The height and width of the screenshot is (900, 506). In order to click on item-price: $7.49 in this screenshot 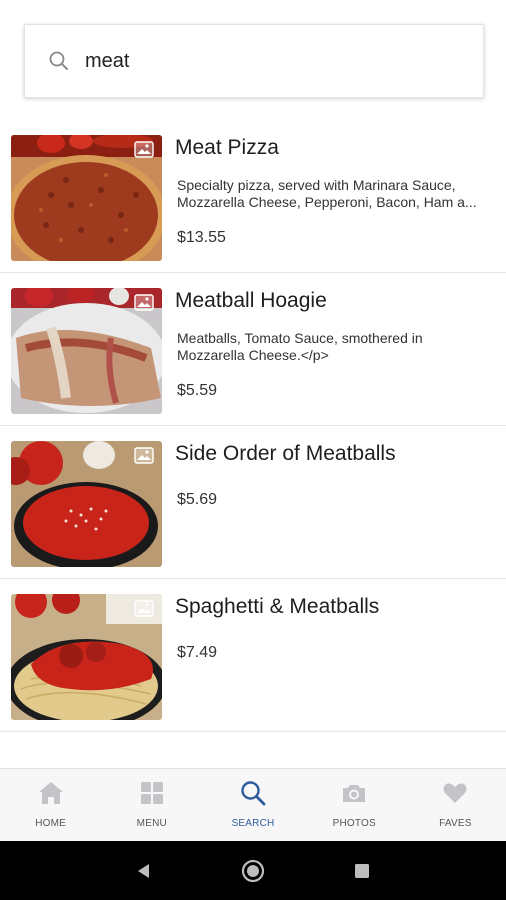, I will do `click(197, 652)`.